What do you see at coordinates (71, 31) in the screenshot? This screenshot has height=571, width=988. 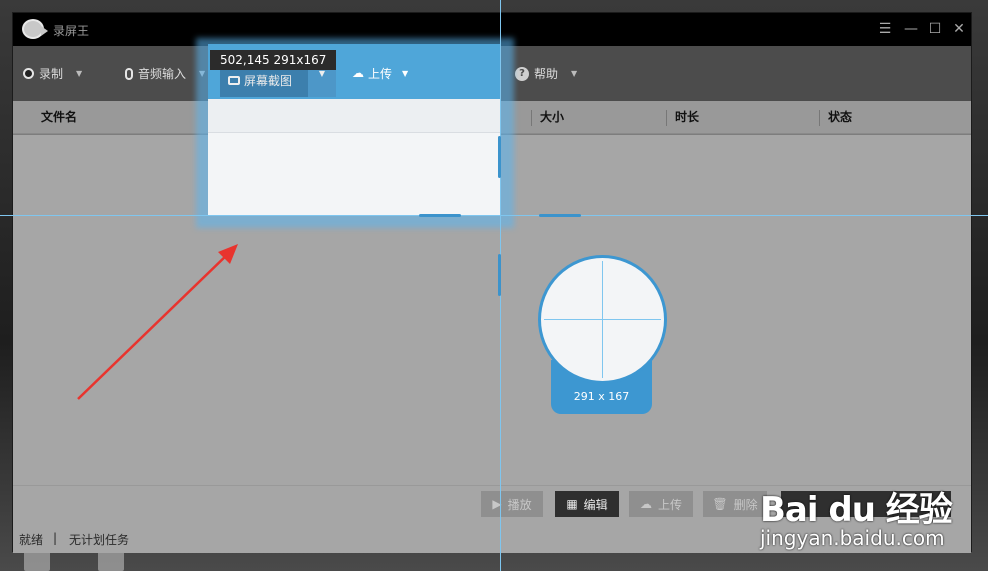 I see `window-title: 录屏王` at bounding box center [71, 31].